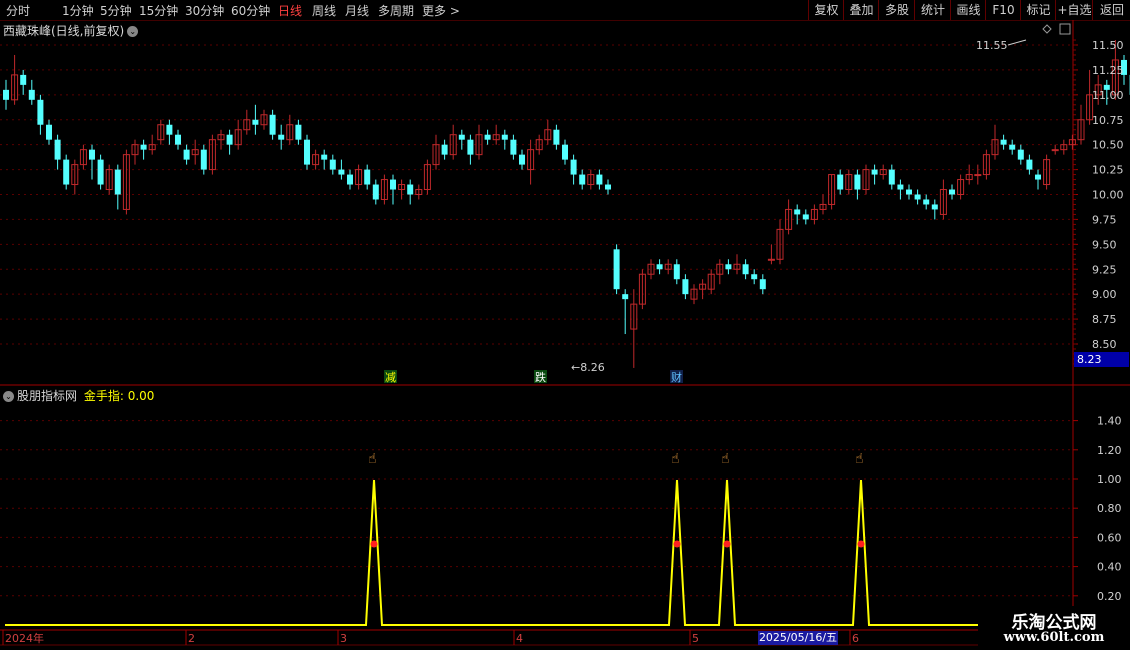 The width and height of the screenshot is (1130, 650). What do you see at coordinates (1108, 45) in the screenshot?
I see `price-tick-label: 11.50` at bounding box center [1108, 45].